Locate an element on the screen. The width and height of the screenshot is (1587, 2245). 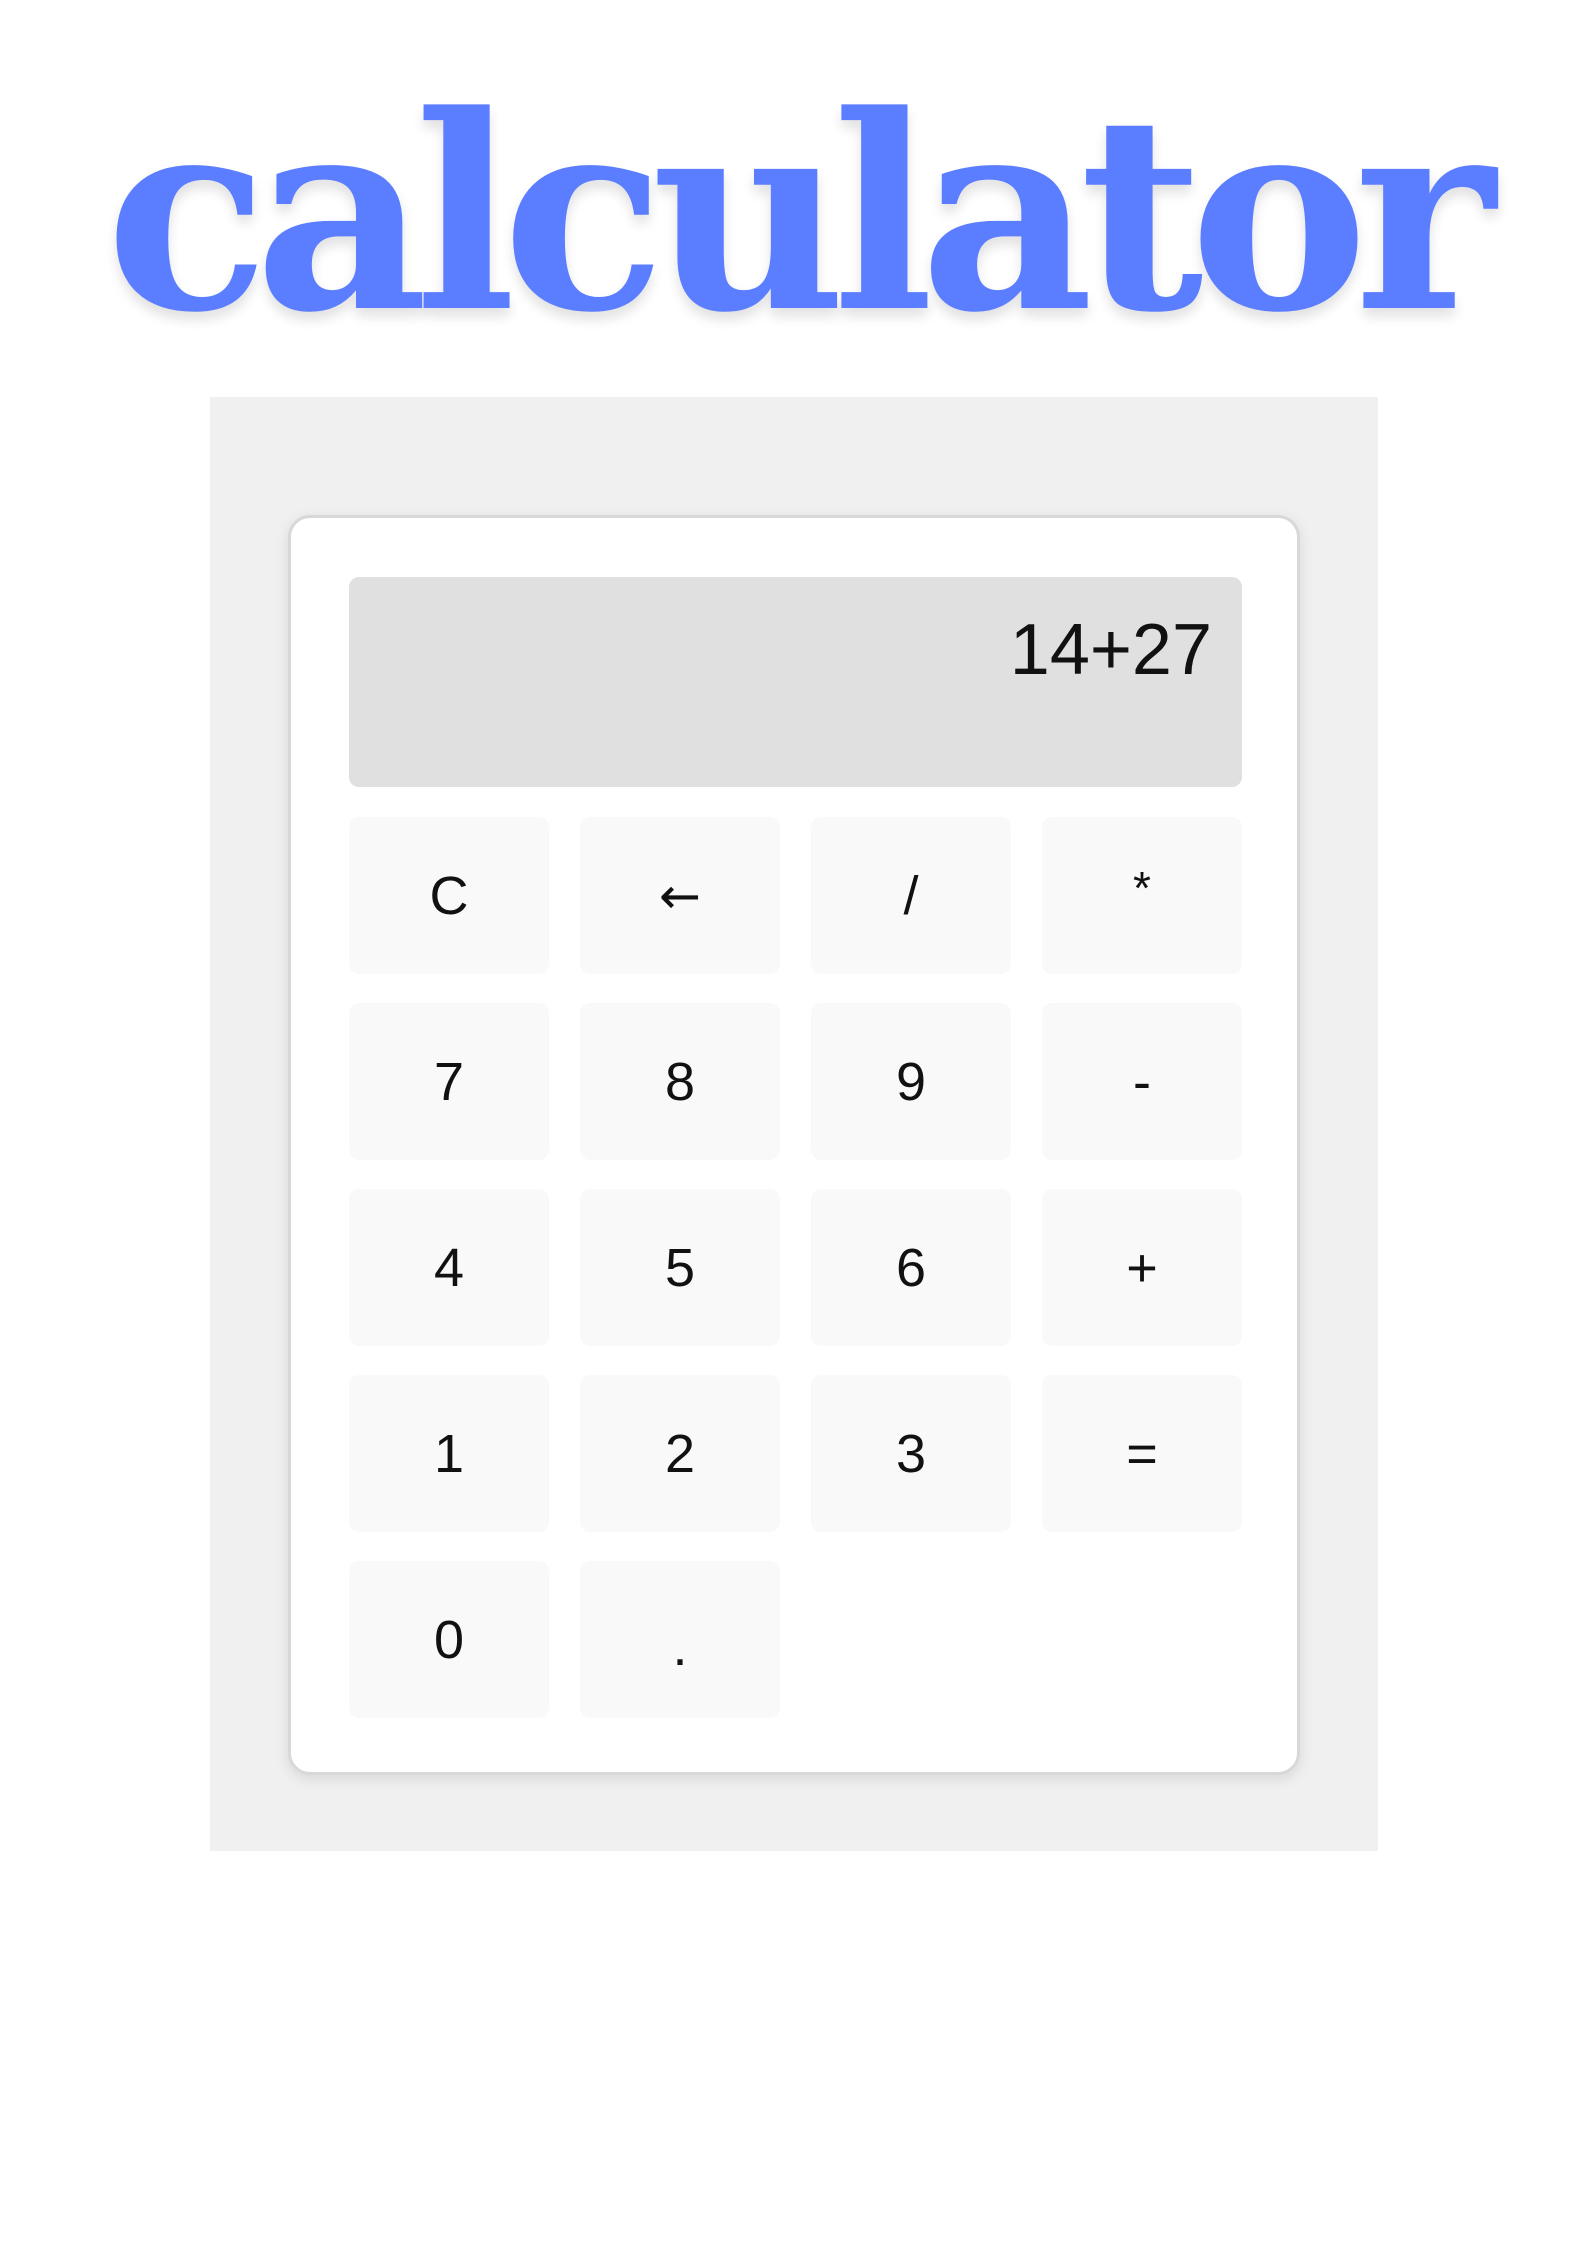
key-label: = is located at coordinates (1142, 1453).